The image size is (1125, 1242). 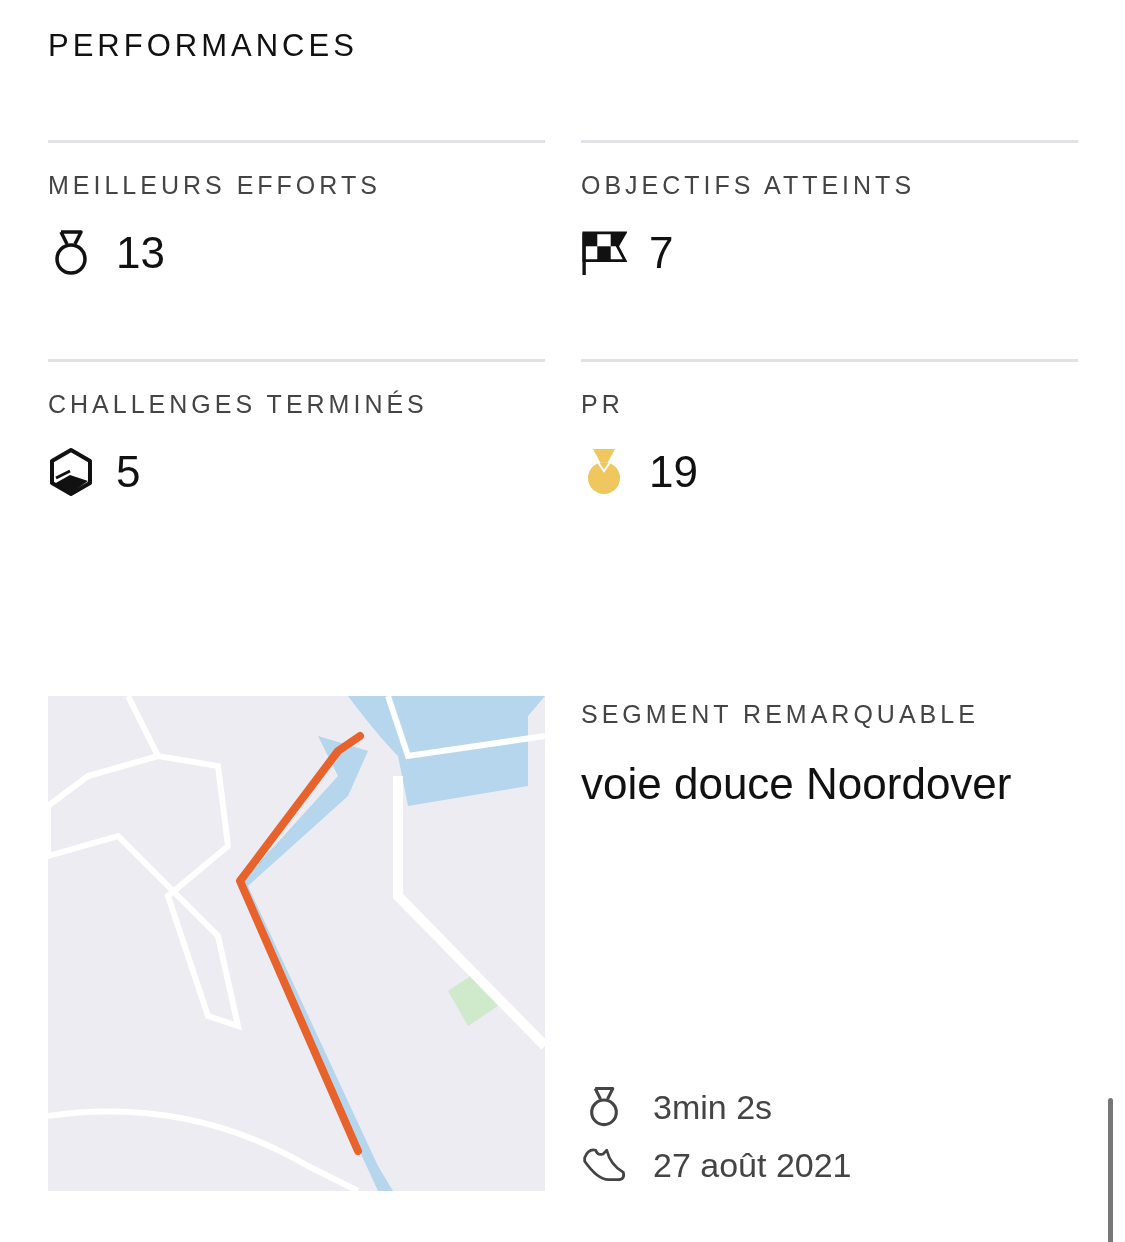 What do you see at coordinates (604, 253) in the screenshot?
I see `checkered-flag-icon` at bounding box center [604, 253].